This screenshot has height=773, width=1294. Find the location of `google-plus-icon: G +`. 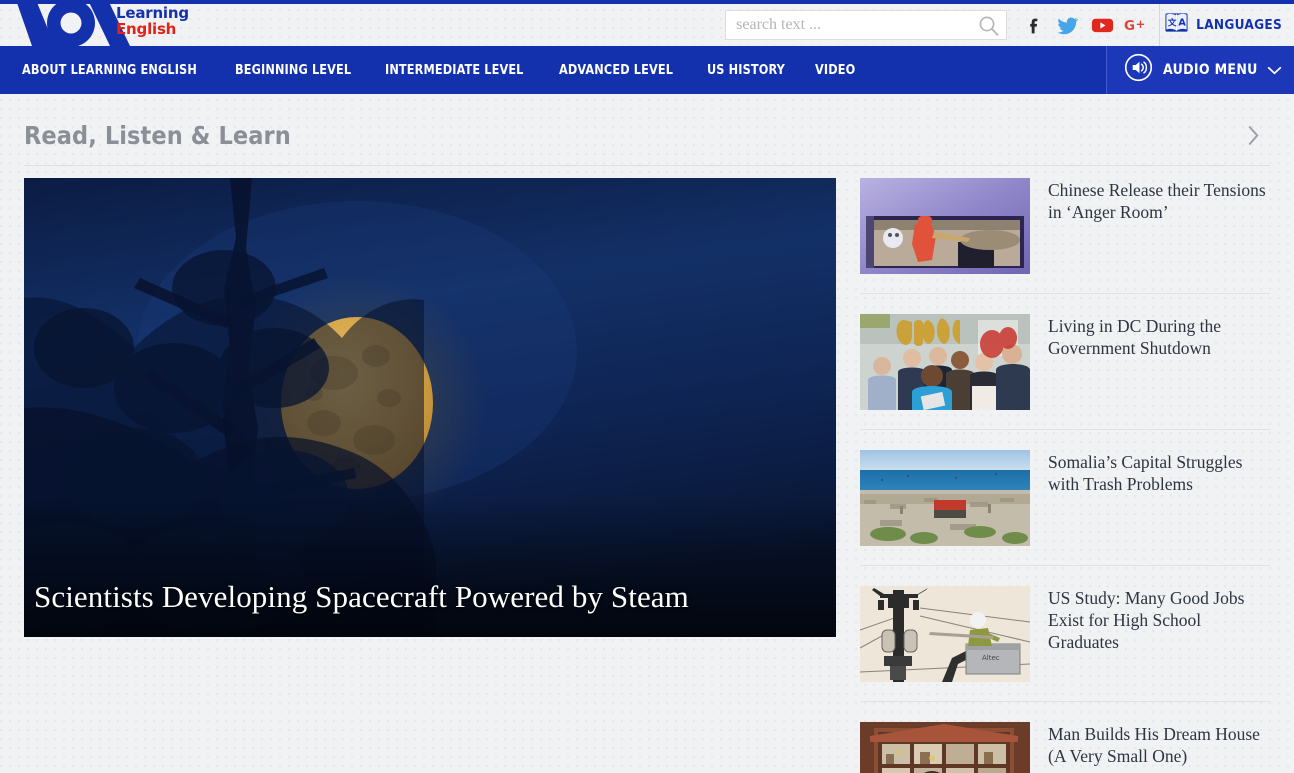

google-plus-icon: G + is located at coordinates (1136, 25).